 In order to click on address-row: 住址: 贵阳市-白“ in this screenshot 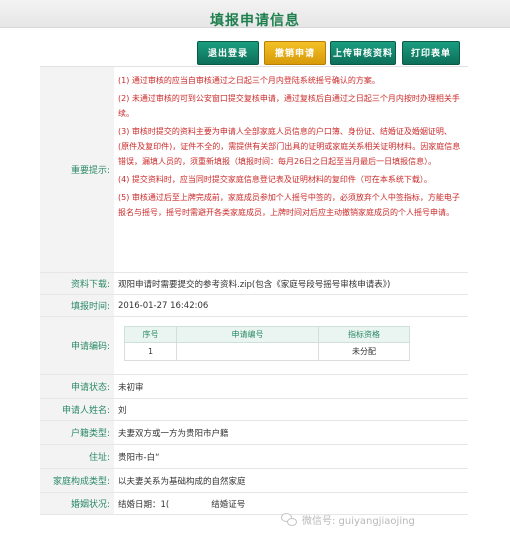, I will do `click(254, 457)`.